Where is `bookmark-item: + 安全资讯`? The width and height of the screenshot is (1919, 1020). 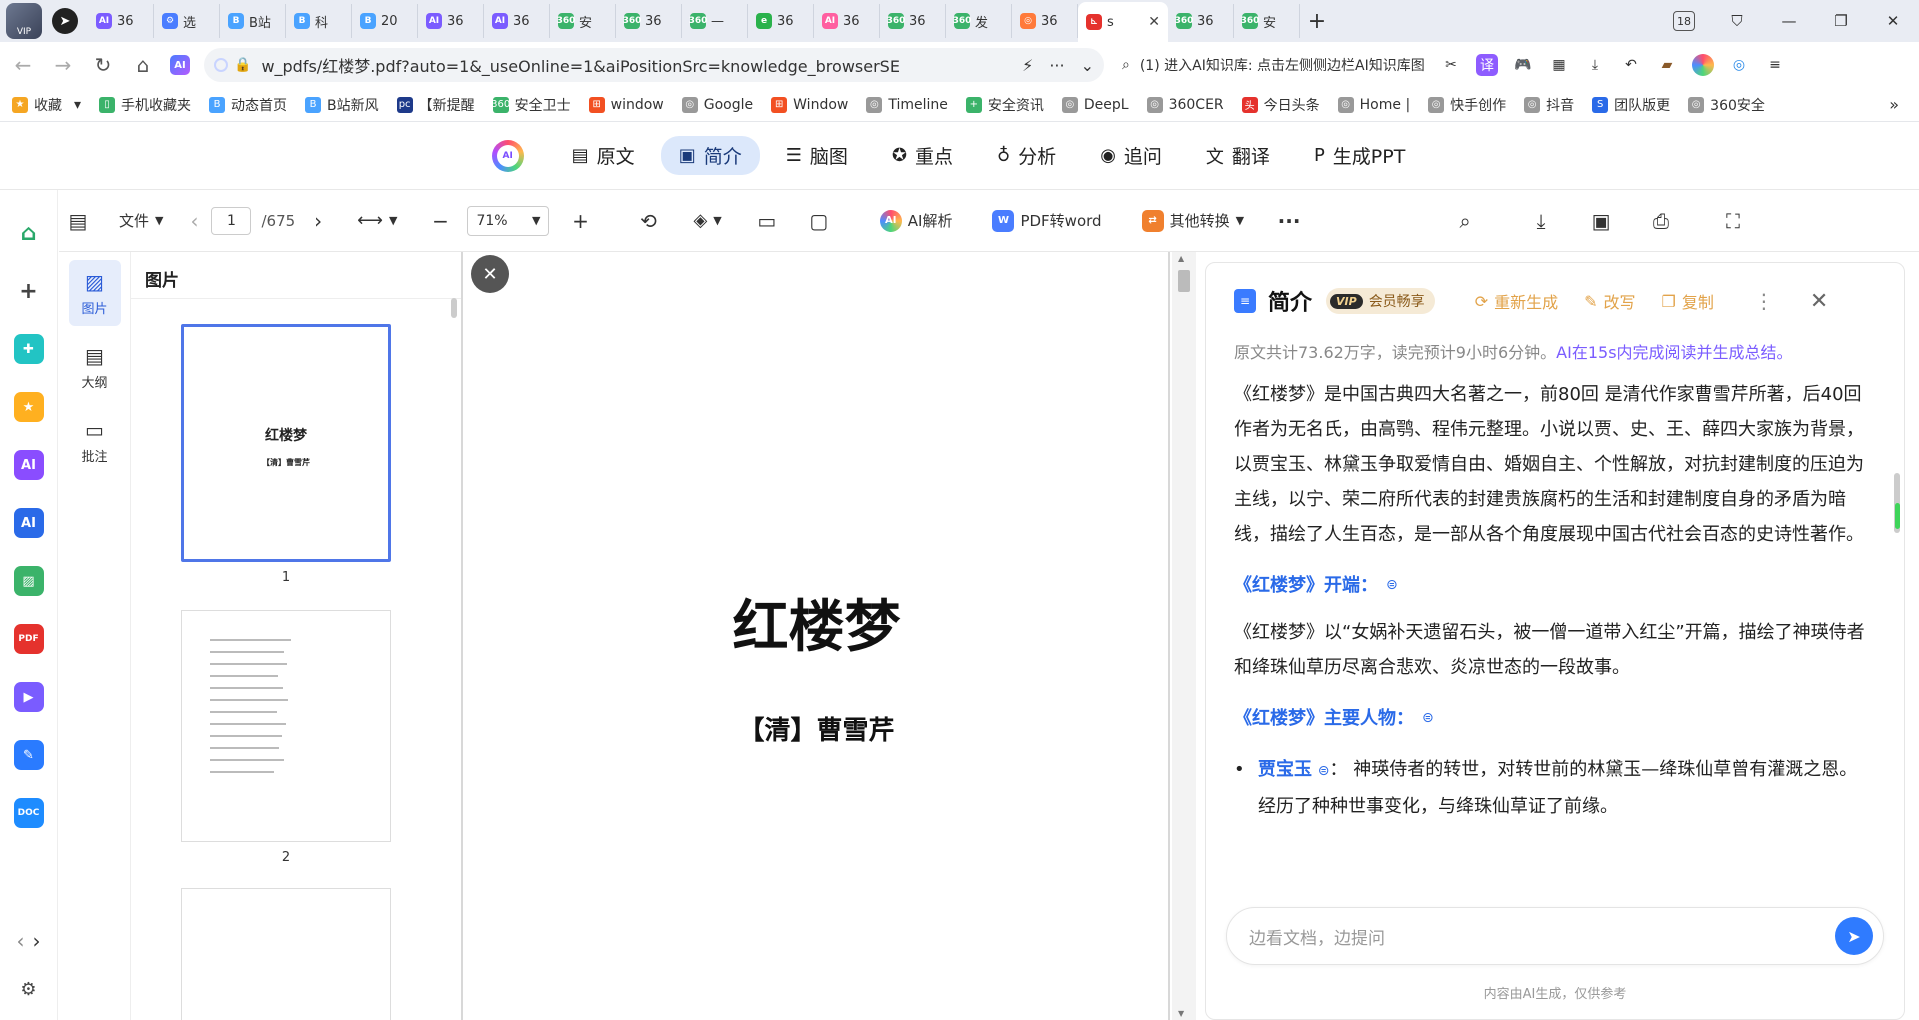
bookmark-item: + 安全资讯 is located at coordinates (1004, 105).